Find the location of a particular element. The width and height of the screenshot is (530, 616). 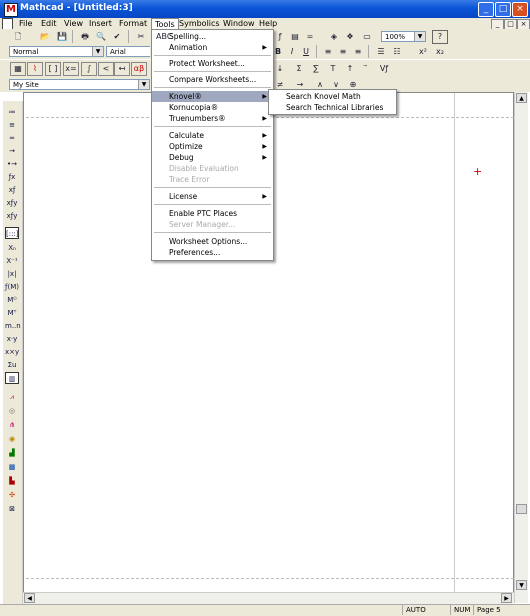

3d-scatter-icon: ▩ is located at coordinates (12, 467).